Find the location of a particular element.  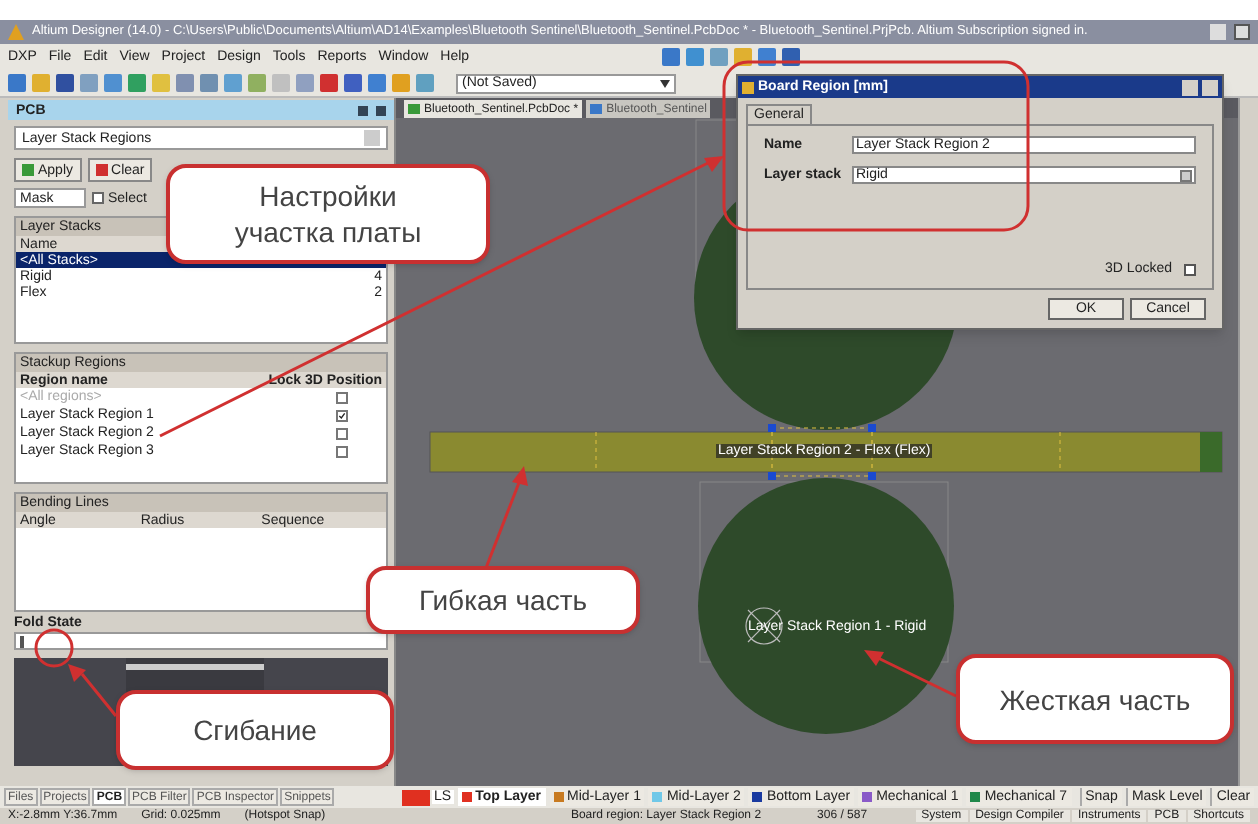

callout-tooltip: Настройки участка платы is located at coordinates (328, 214).